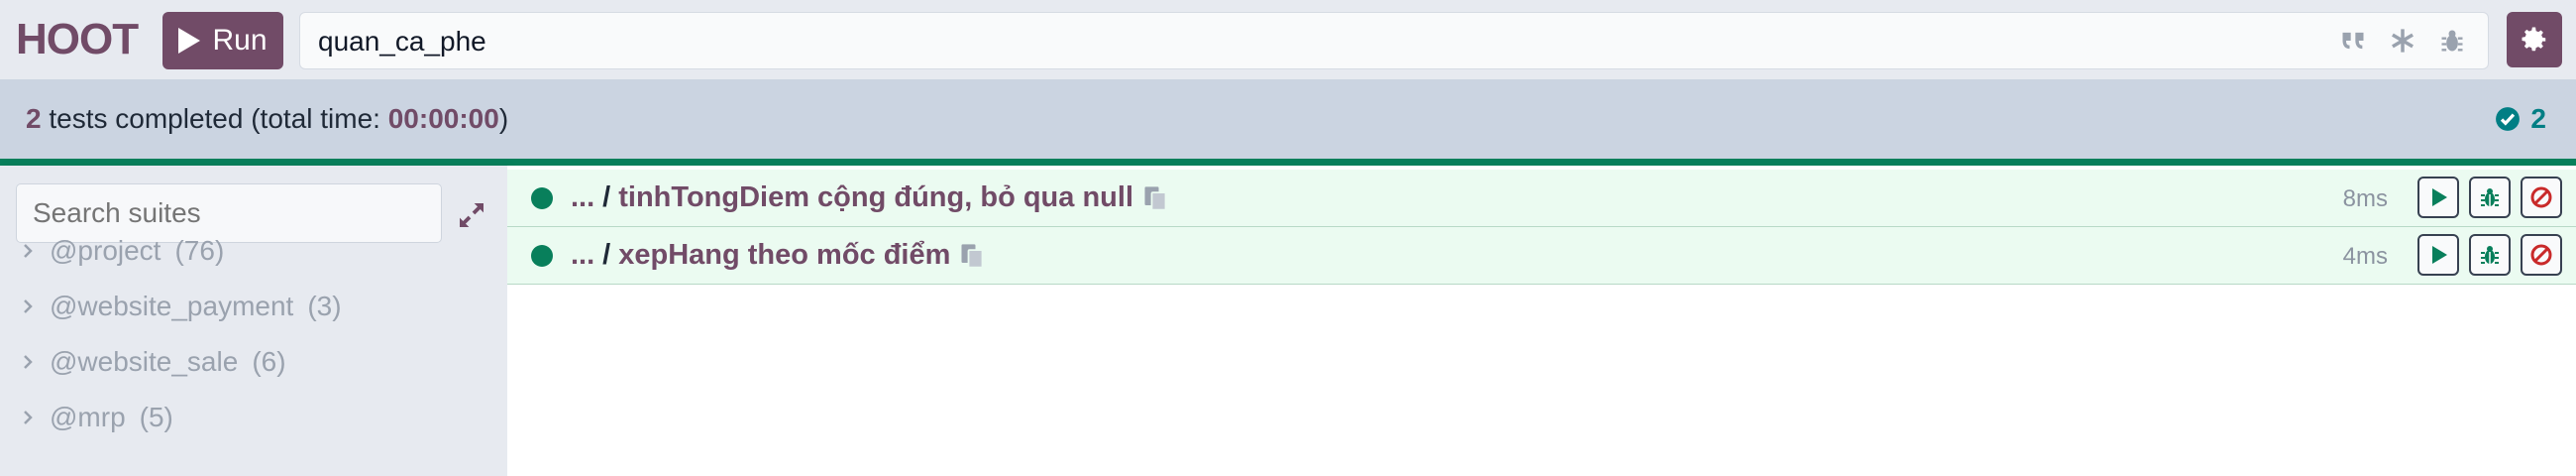 The height and width of the screenshot is (476, 2576). What do you see at coordinates (34, 118) in the screenshot?
I see `tests-count: 2` at bounding box center [34, 118].